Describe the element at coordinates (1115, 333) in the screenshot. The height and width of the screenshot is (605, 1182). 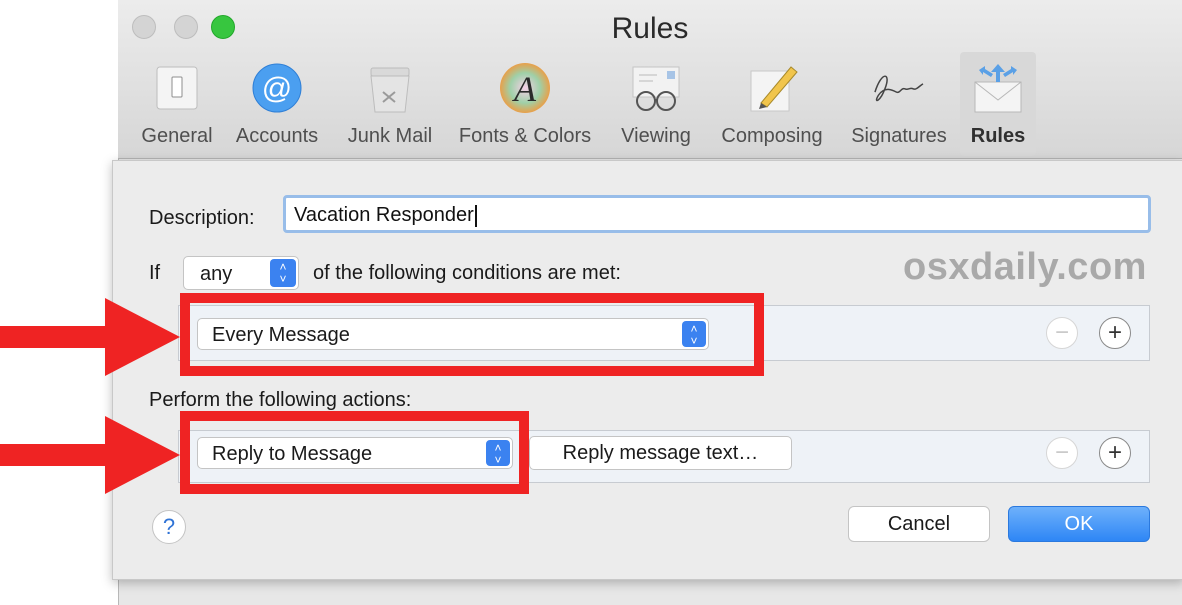
I see `add-condition-button: +` at that location.